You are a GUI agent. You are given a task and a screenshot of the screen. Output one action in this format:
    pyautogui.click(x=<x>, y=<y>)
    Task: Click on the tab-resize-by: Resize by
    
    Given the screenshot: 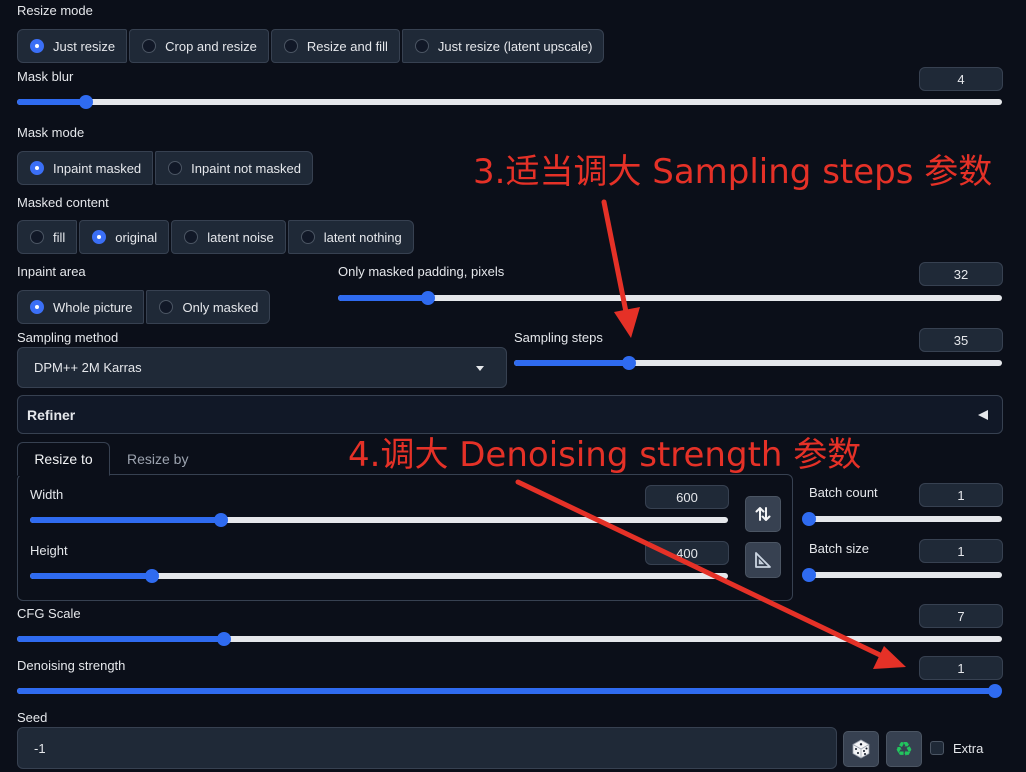 What is the action you would take?
    pyautogui.click(x=157, y=459)
    